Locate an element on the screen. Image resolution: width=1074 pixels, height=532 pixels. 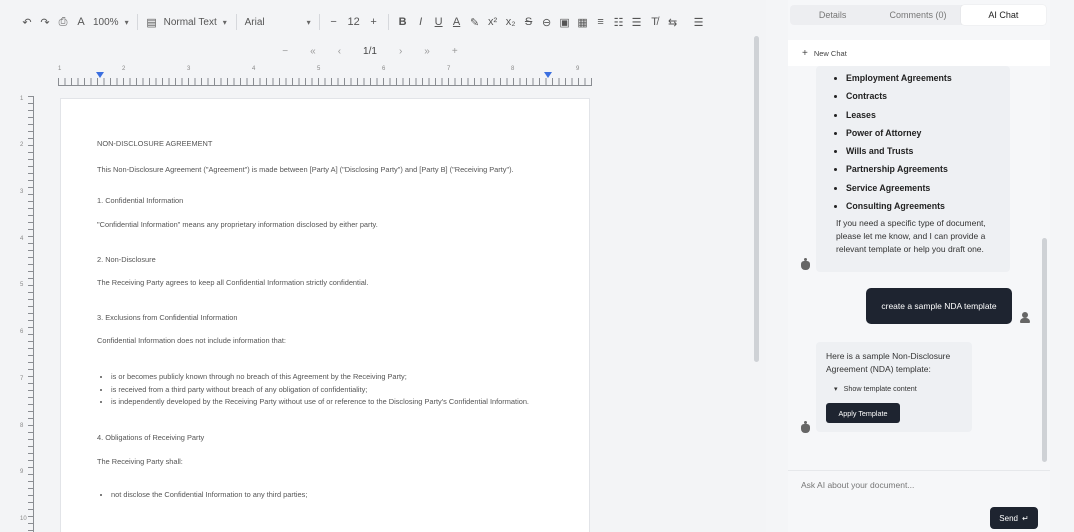
ruler-number: 7 is located at coordinates (449, 69).